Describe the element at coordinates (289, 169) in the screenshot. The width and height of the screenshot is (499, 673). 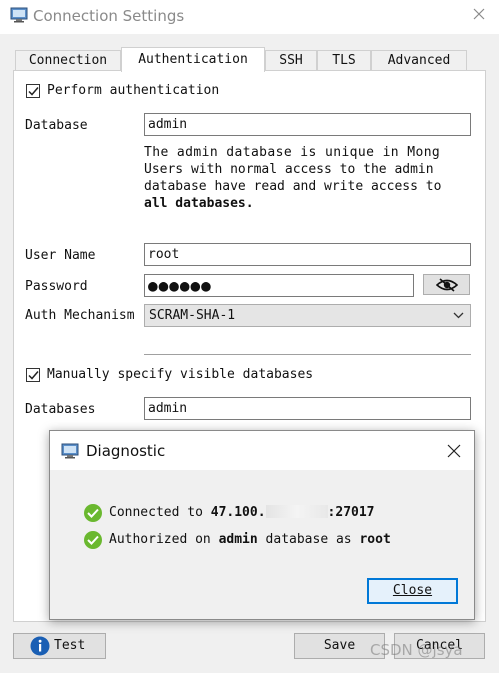
I see `desc-line: Users with normal access to the admin` at that location.